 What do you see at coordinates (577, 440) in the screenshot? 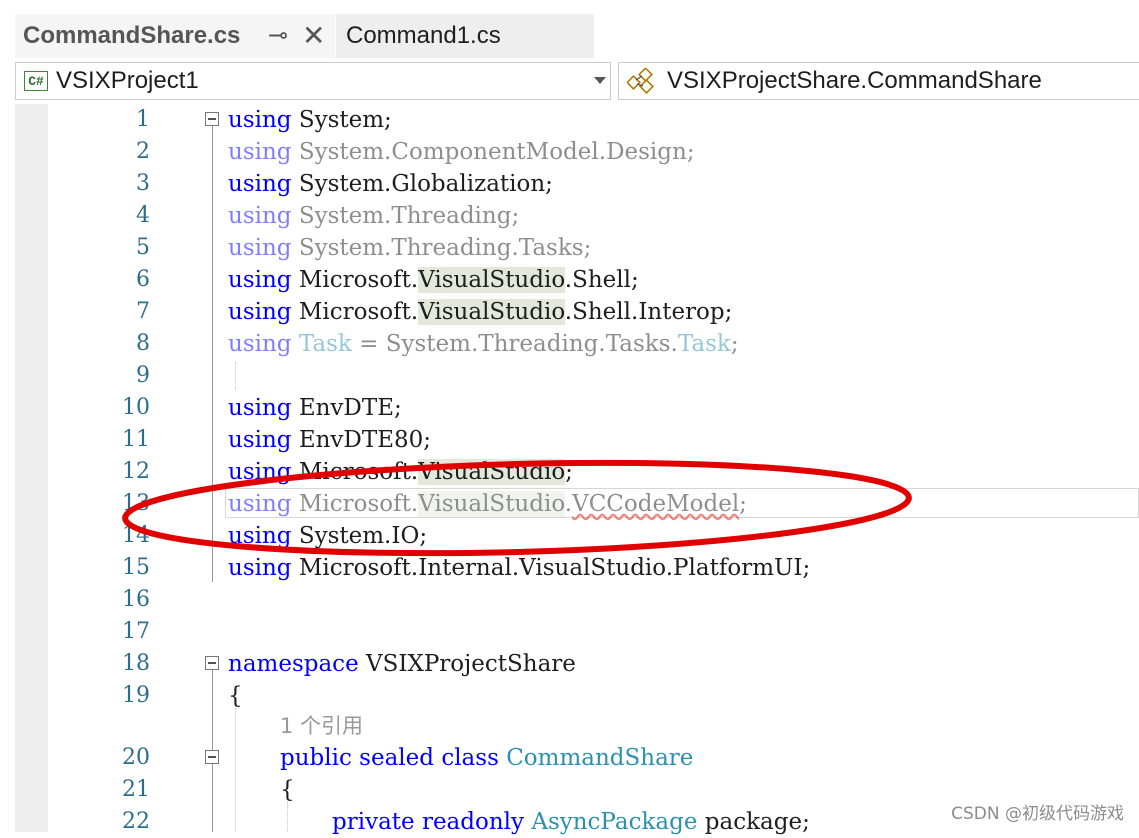
I see `code-line: 11 using EnvDTE80;` at bounding box center [577, 440].